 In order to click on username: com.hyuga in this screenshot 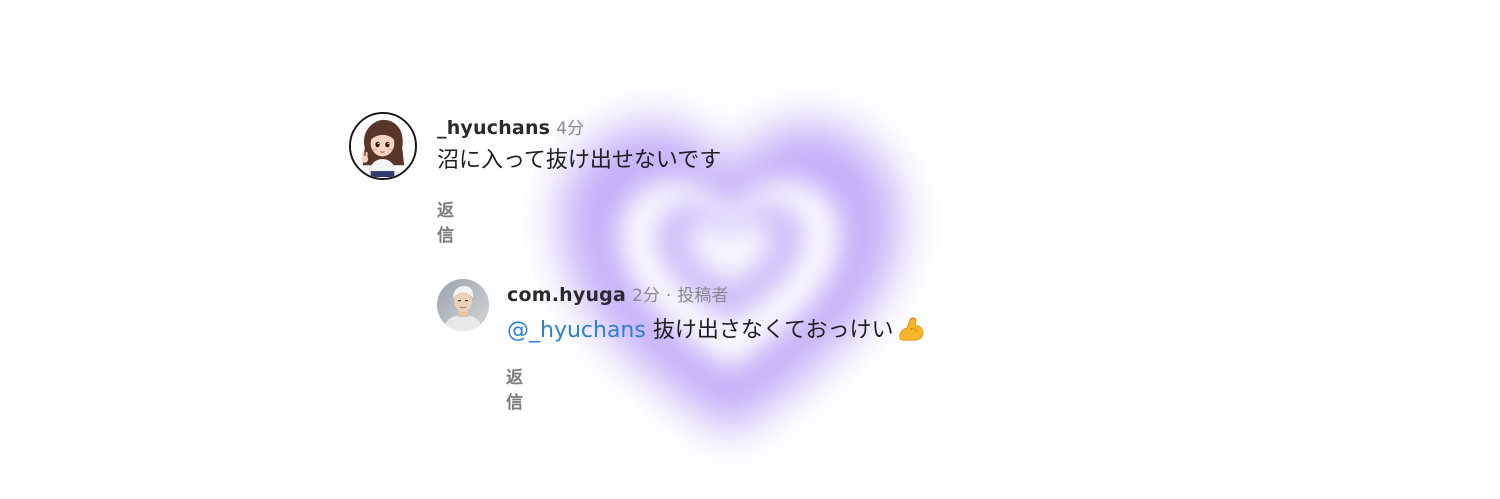, I will do `click(566, 295)`.